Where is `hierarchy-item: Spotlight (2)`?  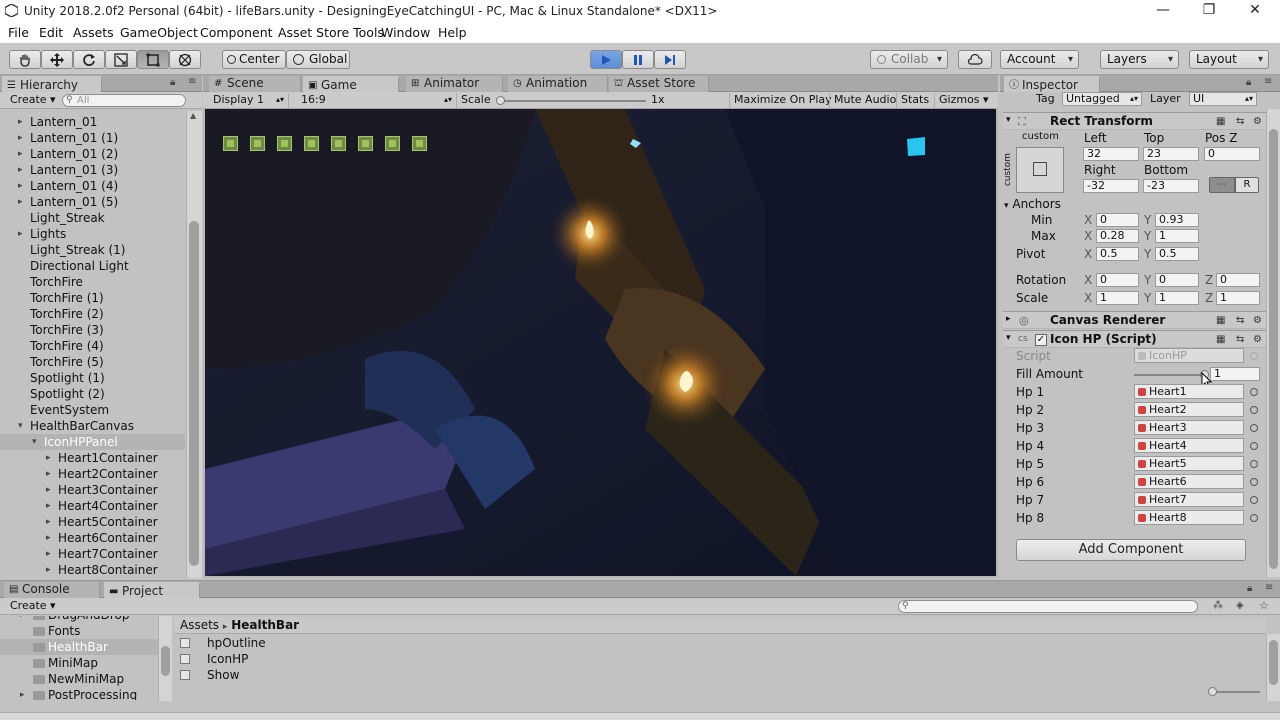
hierarchy-item: Spotlight (2) is located at coordinates (92, 394).